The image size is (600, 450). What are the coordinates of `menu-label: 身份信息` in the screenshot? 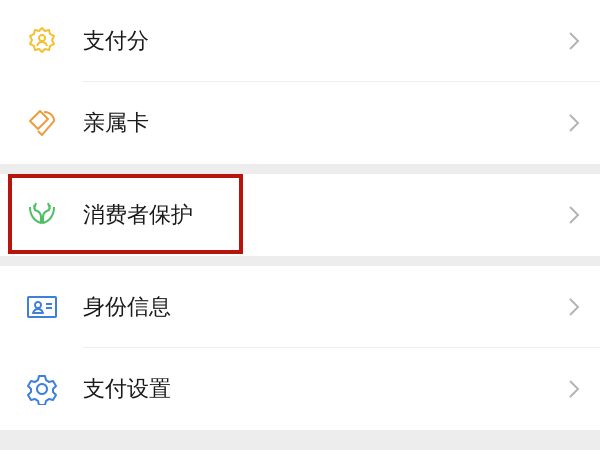 It's located at (127, 308).